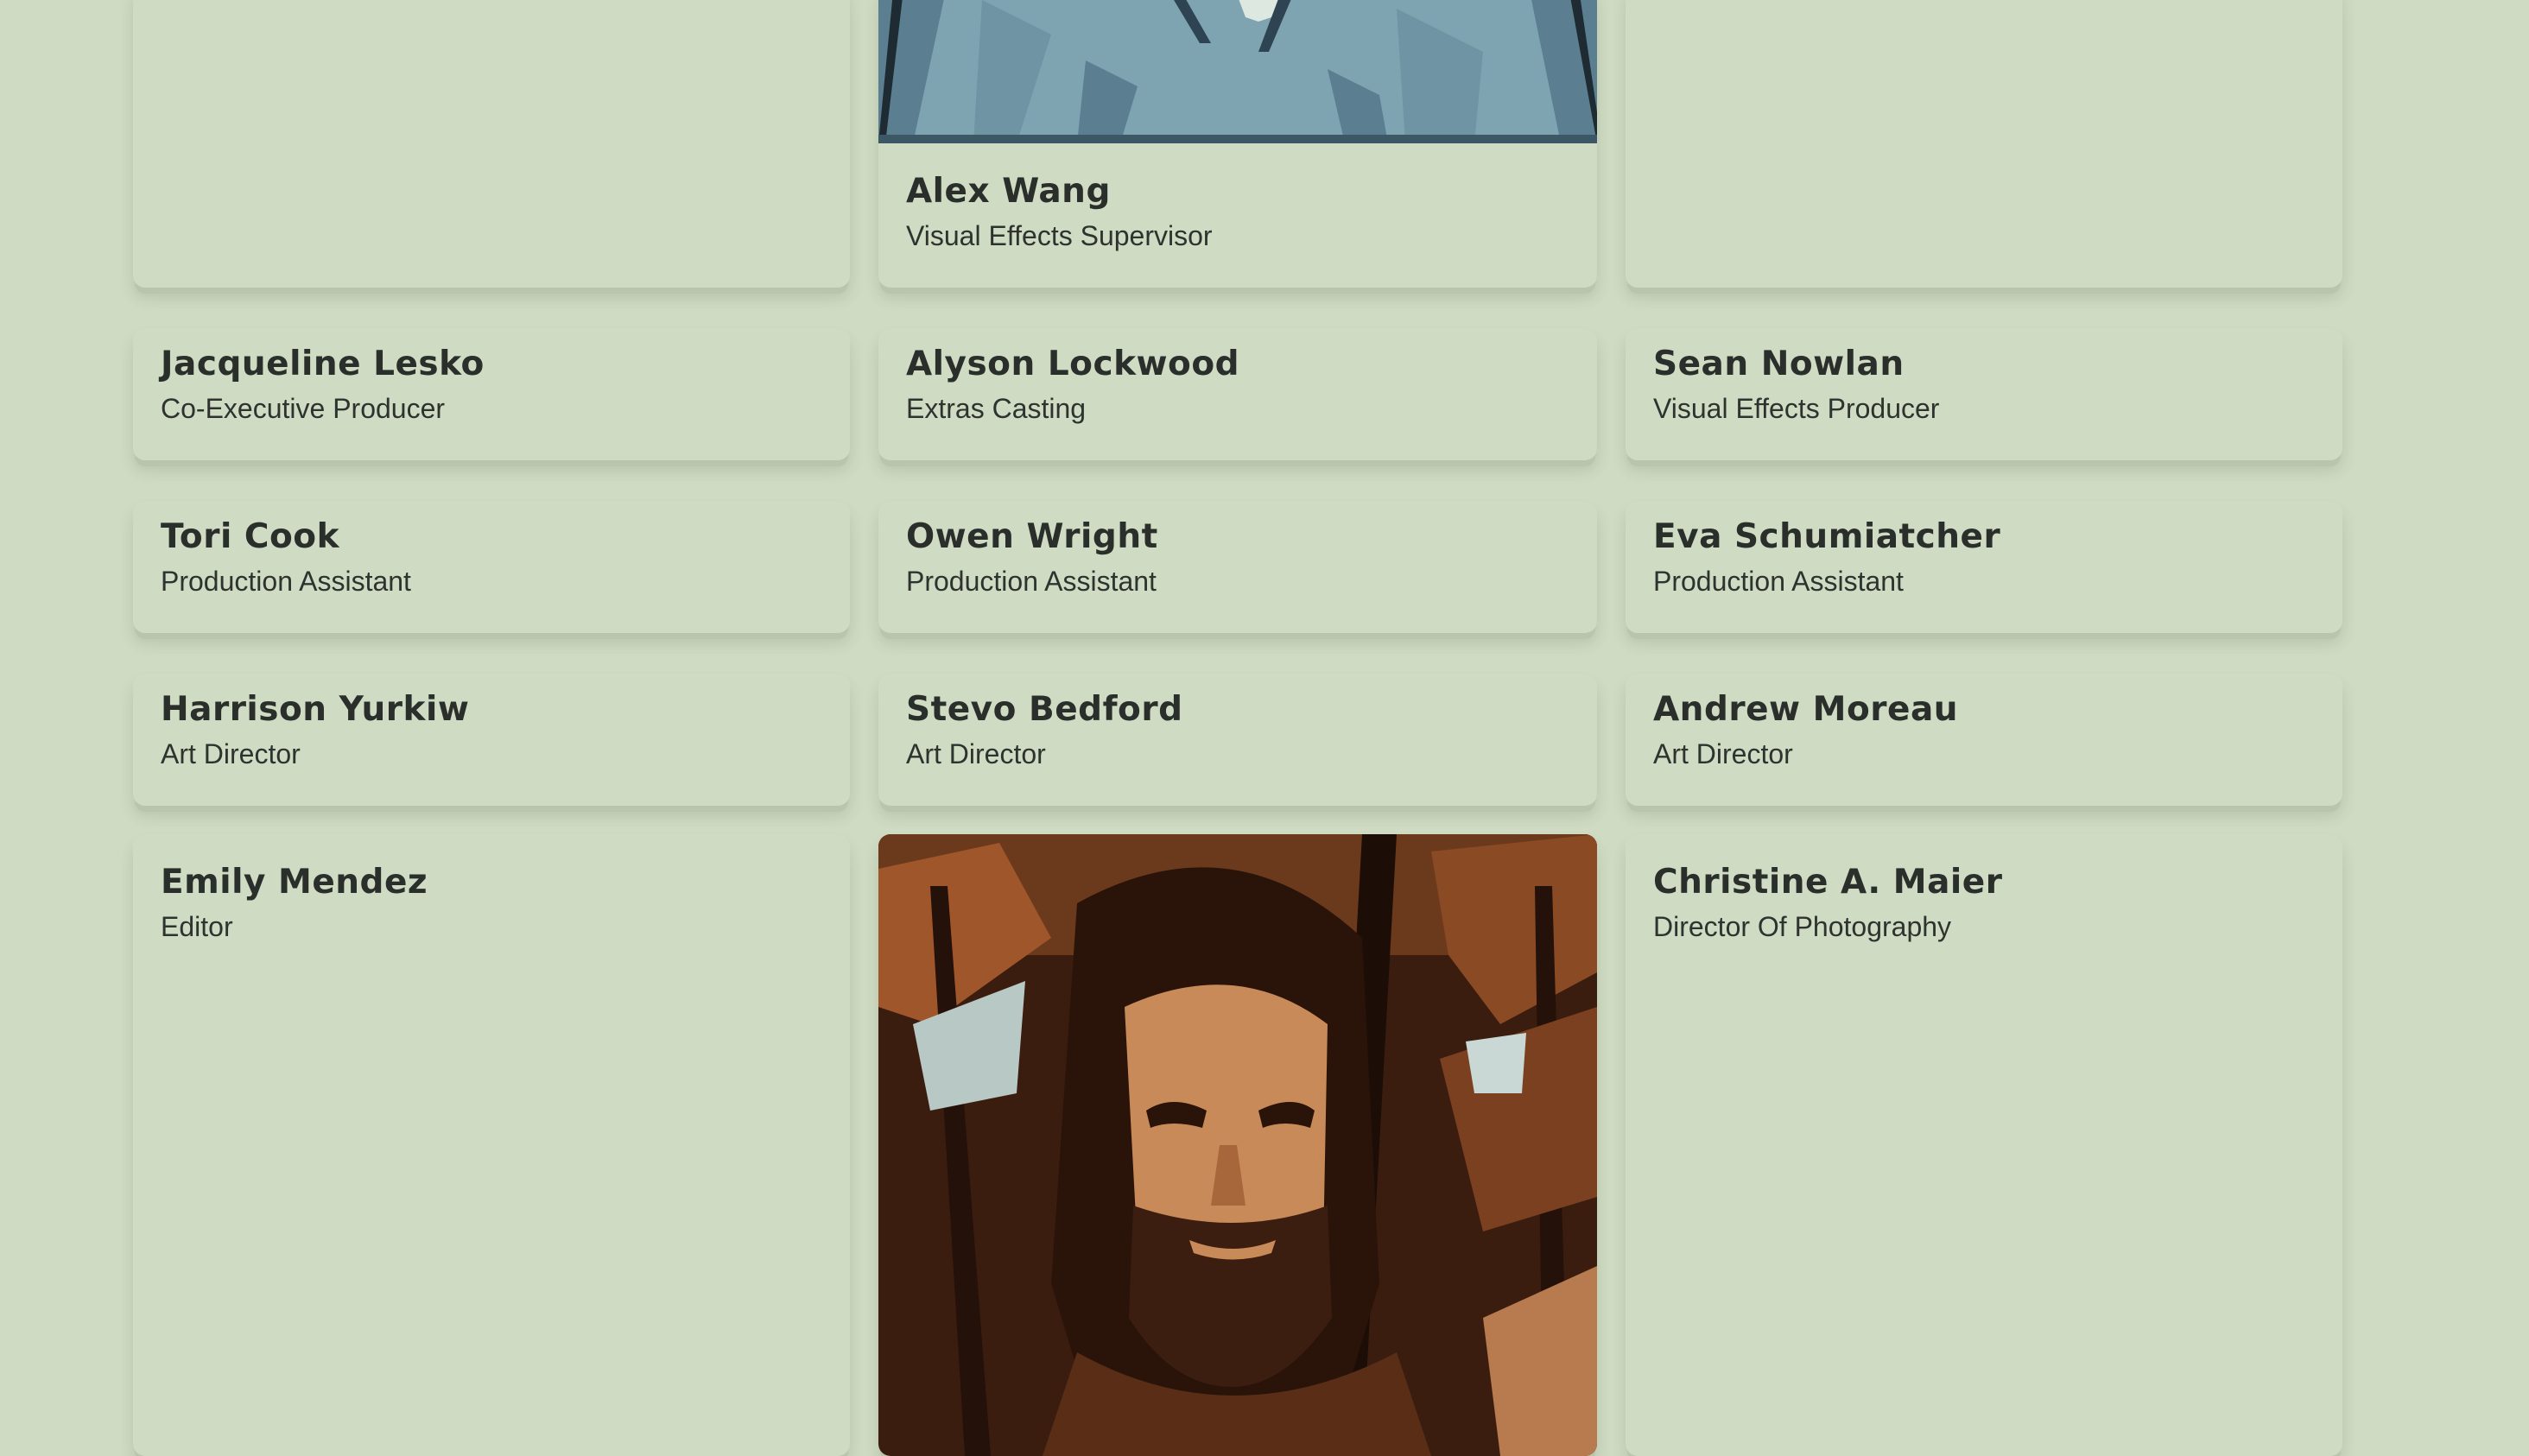 This screenshot has width=2529, height=1456. What do you see at coordinates (1779, 364) in the screenshot?
I see `crew-name: Sean Nowlan` at bounding box center [1779, 364].